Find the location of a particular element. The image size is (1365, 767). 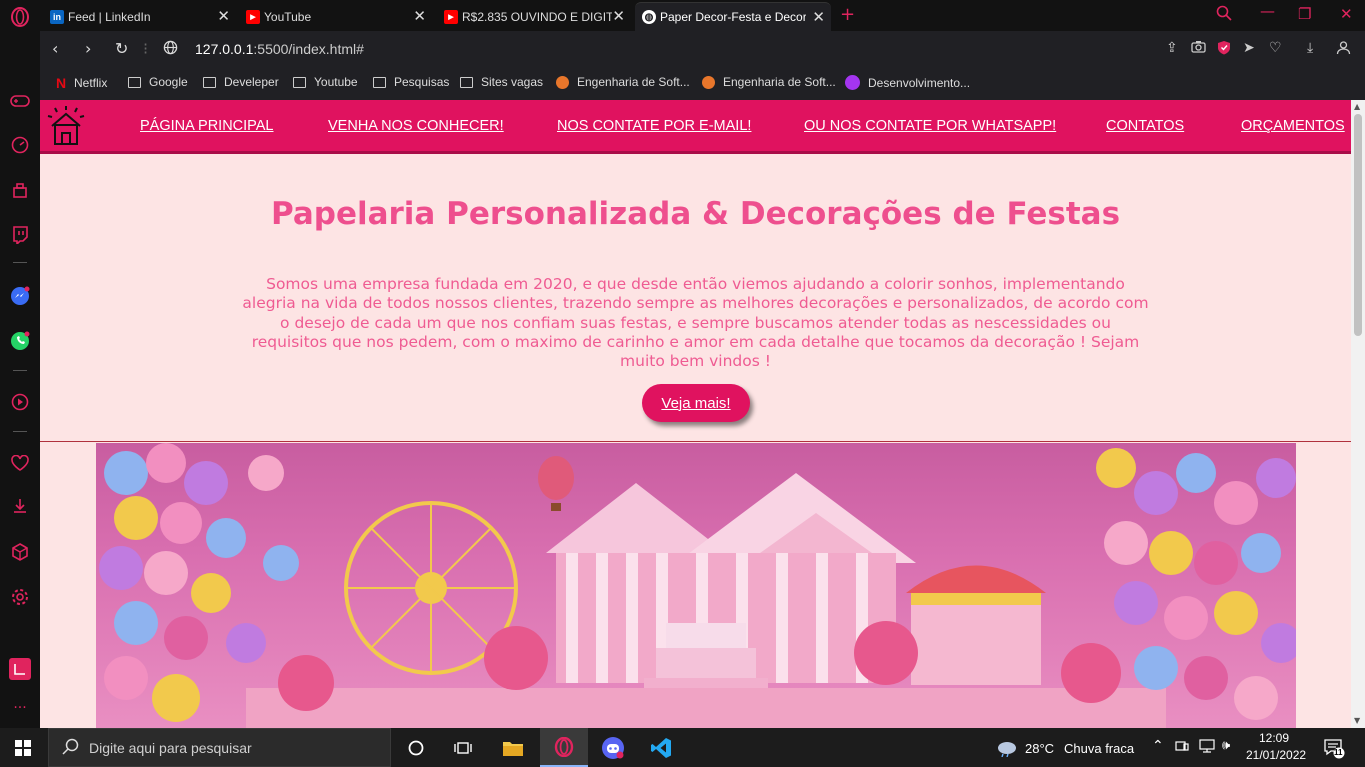

bookmark-develeper: Develeper is located at coordinates (241, 82).